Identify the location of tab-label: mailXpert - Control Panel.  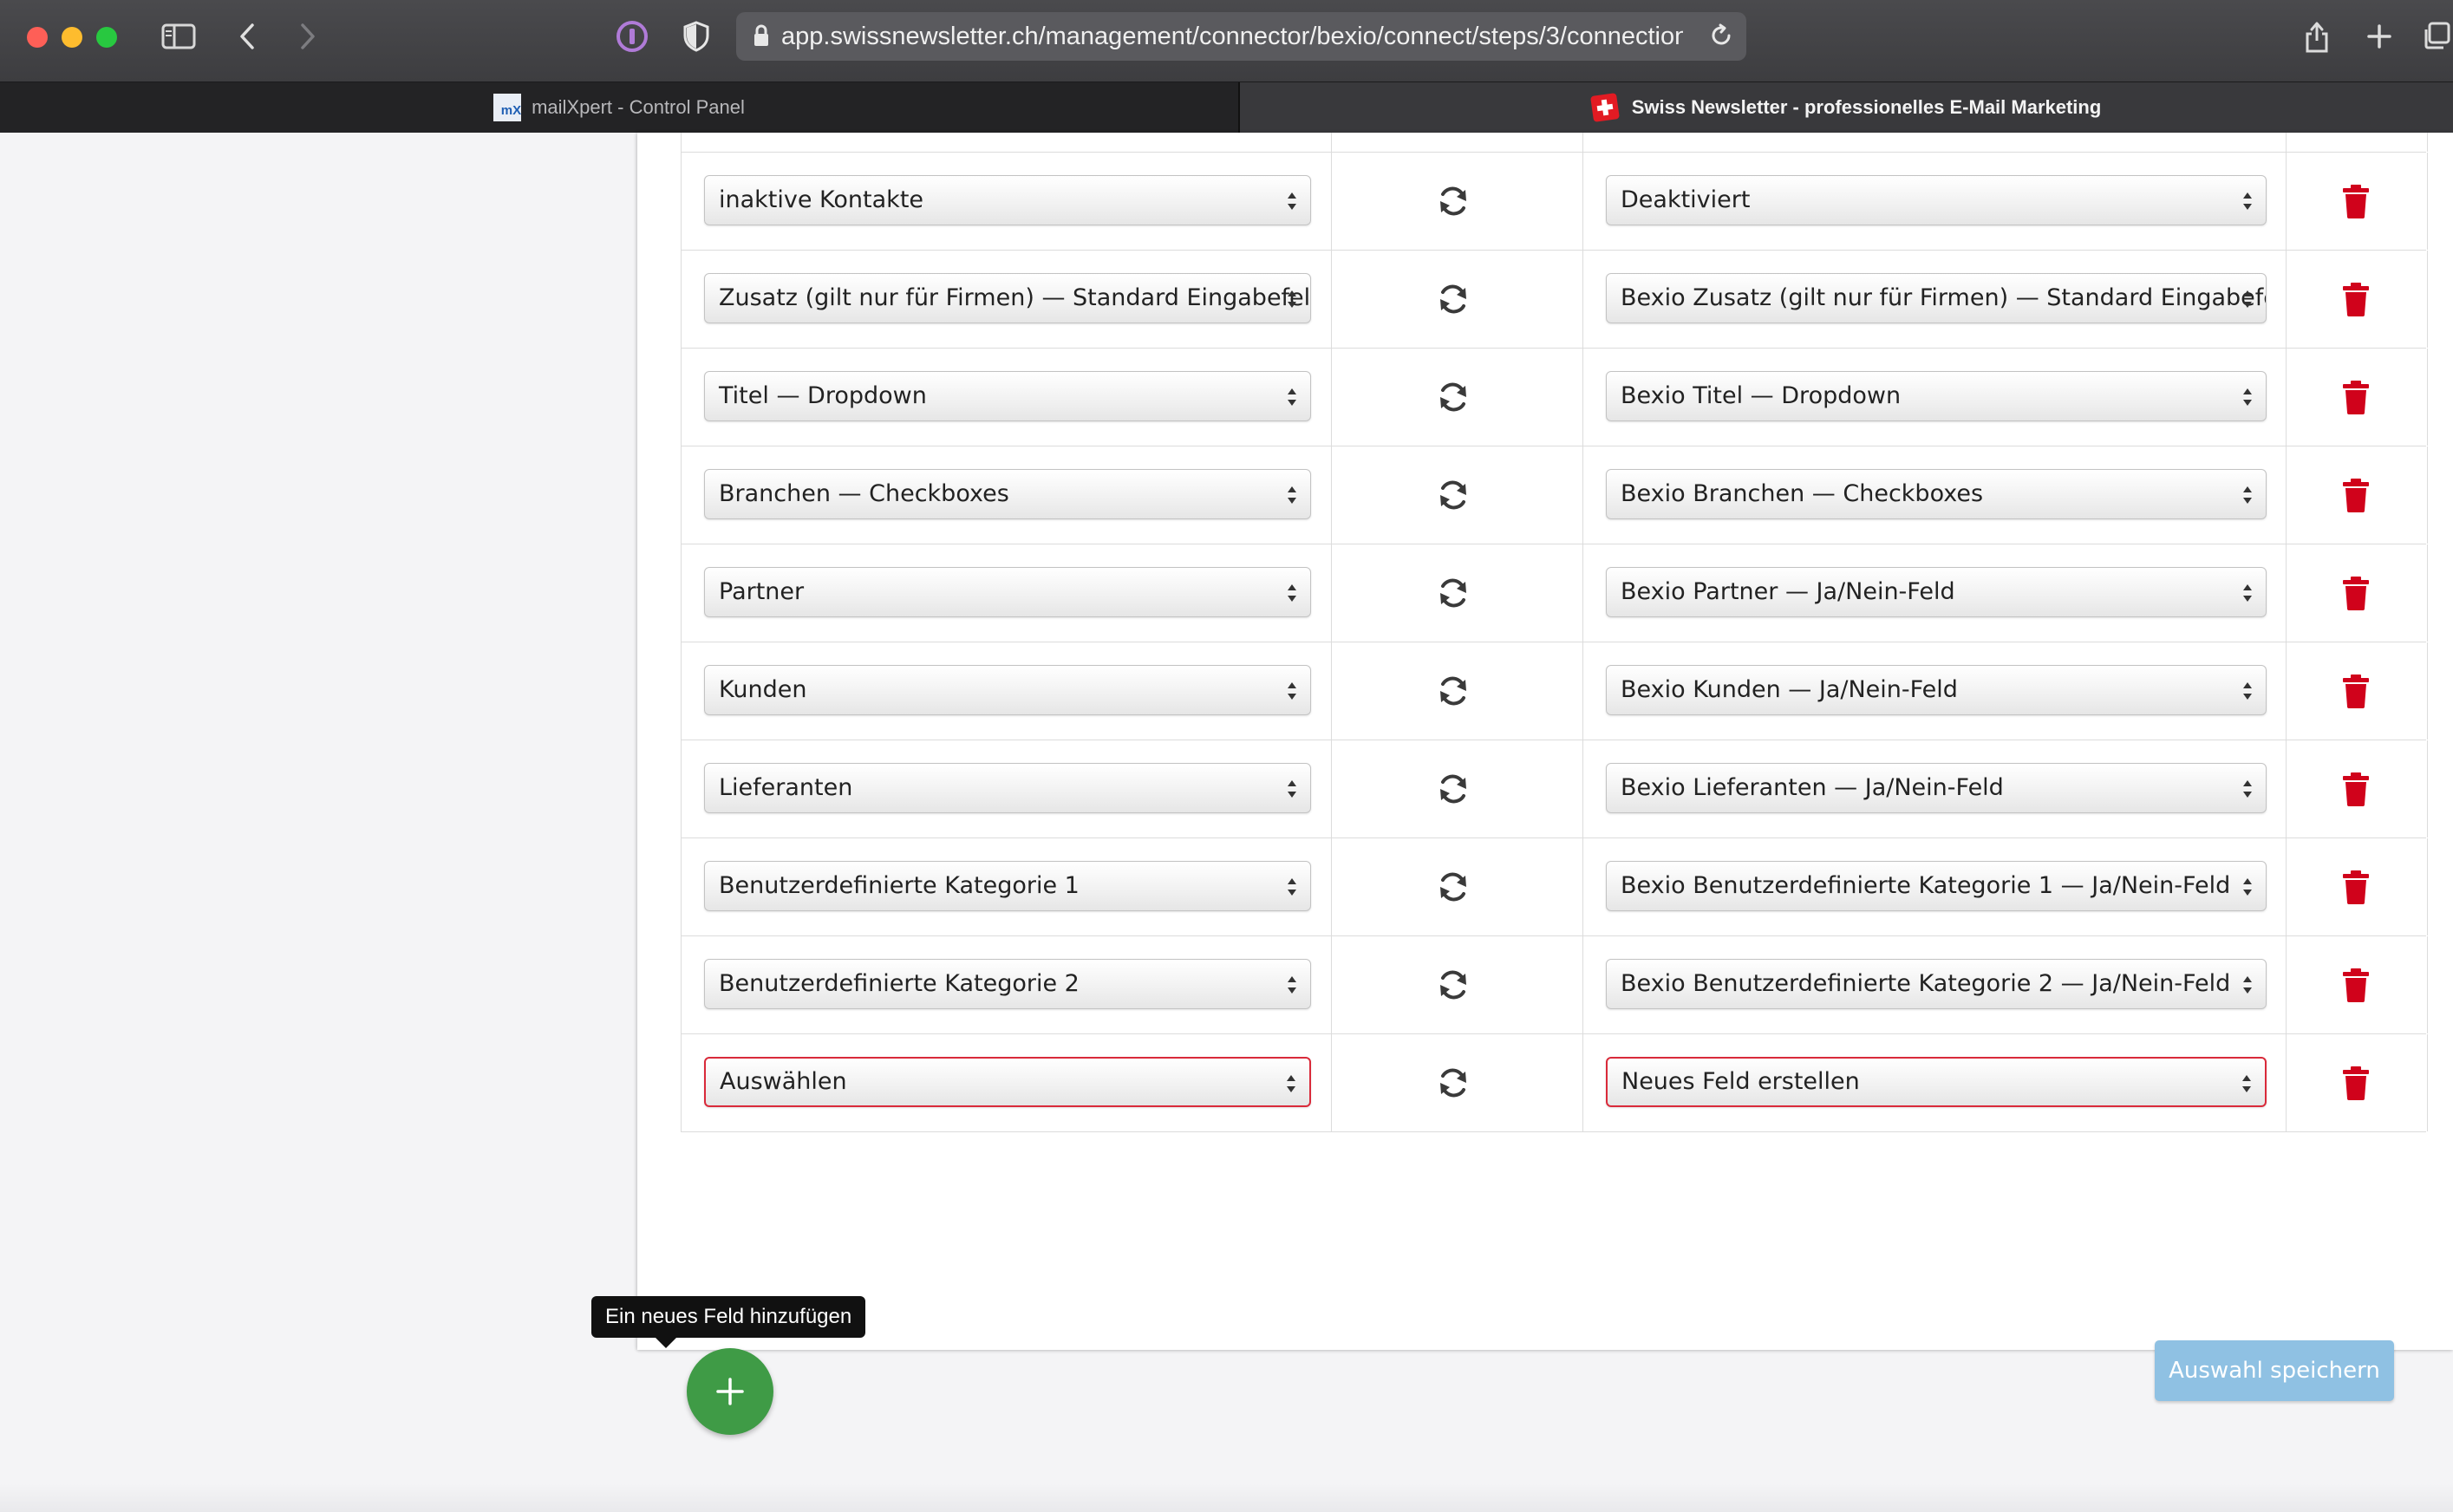
(638, 107).